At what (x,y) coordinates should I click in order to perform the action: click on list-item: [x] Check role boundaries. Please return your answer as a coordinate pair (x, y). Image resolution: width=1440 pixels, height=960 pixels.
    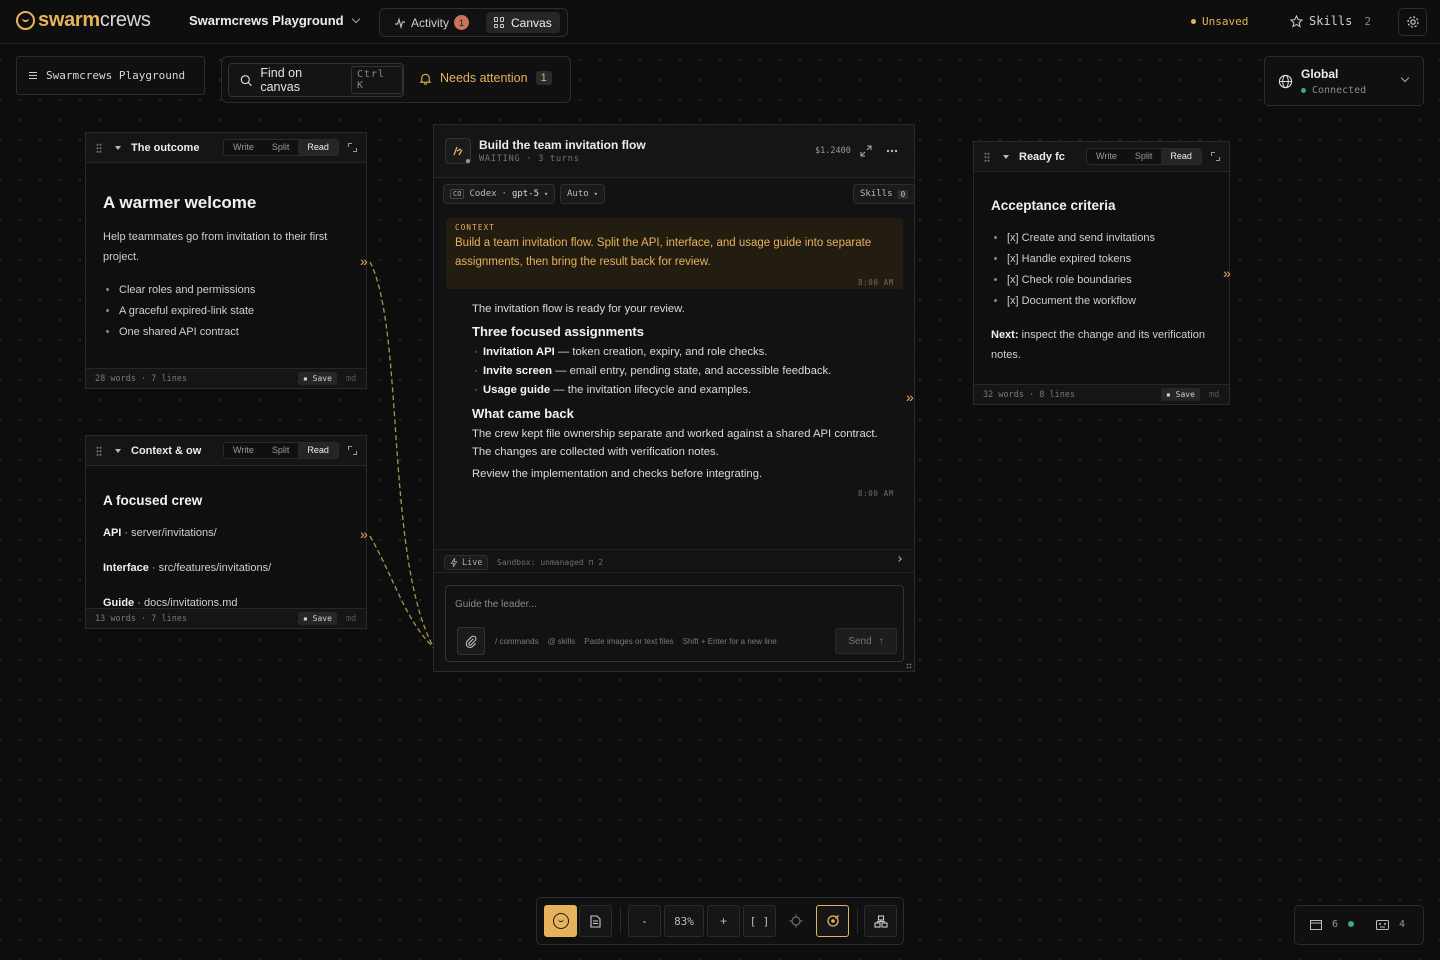
    Looking at the image, I should click on (1111, 280).